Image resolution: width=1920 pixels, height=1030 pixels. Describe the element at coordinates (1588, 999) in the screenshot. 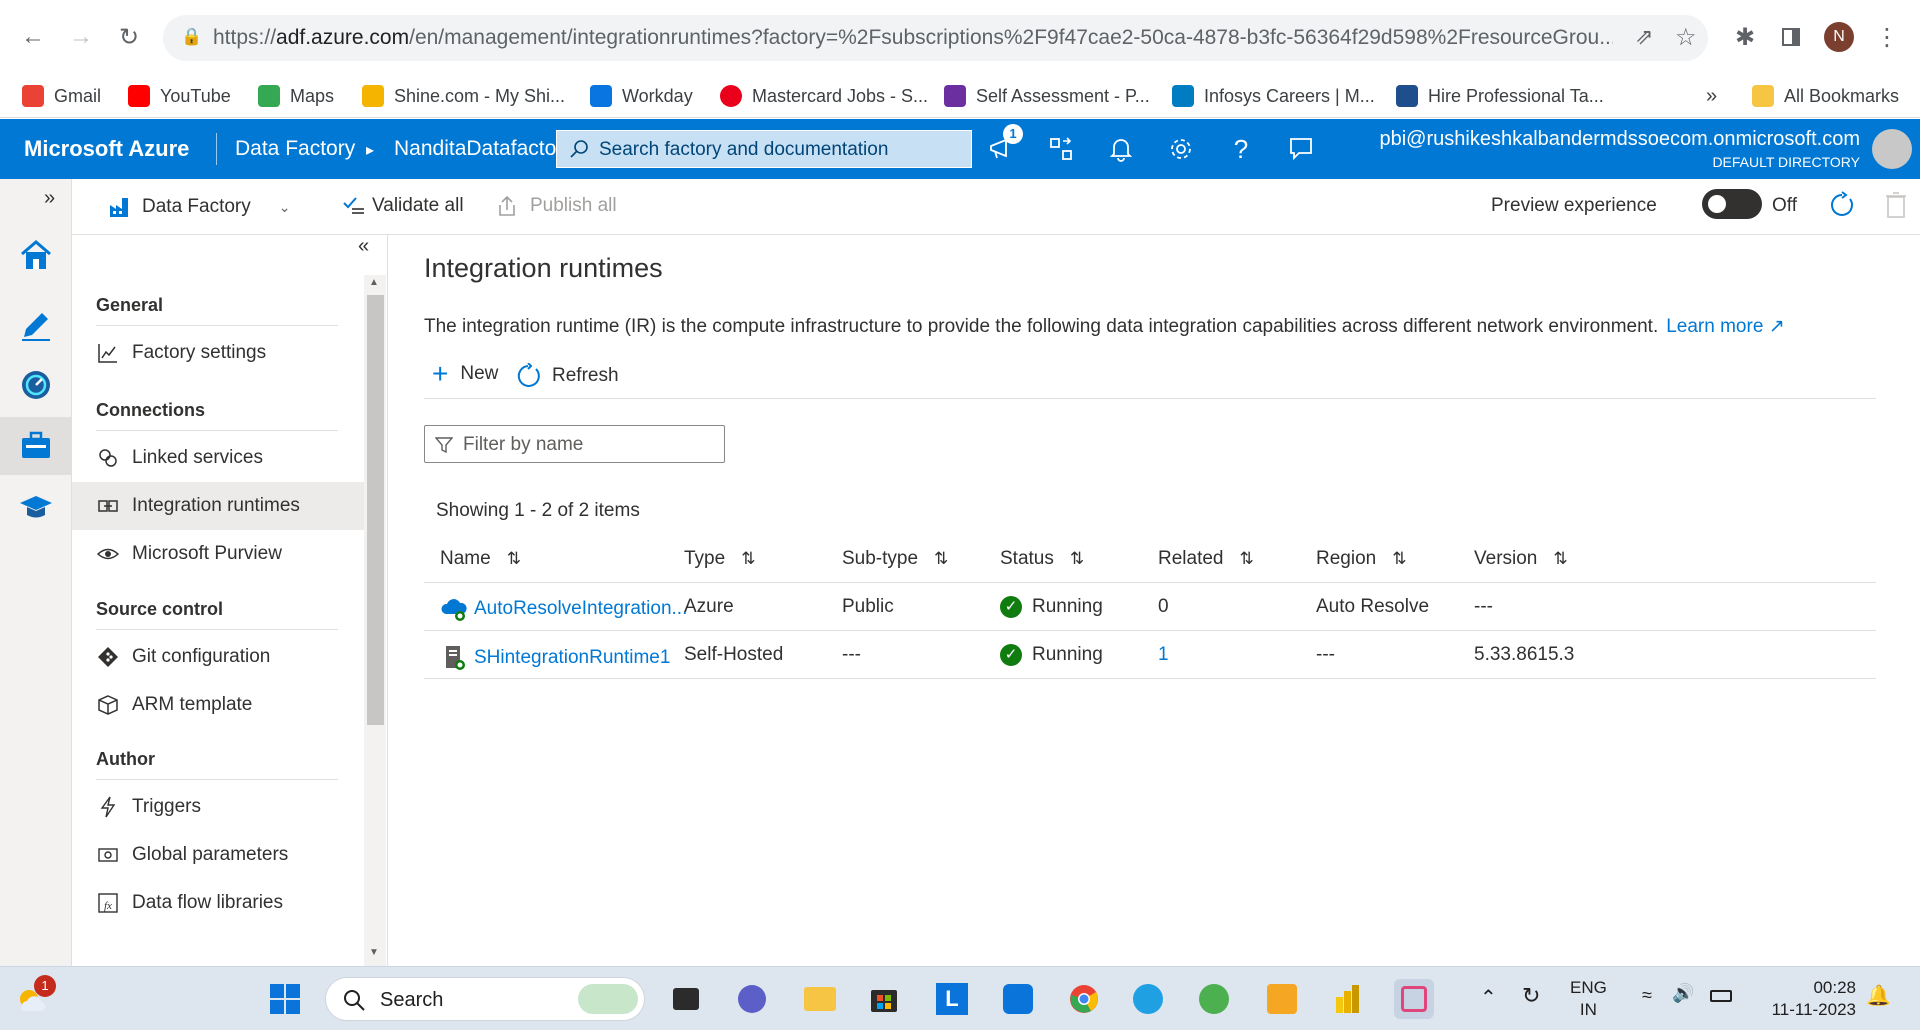

I see `language-indicator: ENG IN` at that location.